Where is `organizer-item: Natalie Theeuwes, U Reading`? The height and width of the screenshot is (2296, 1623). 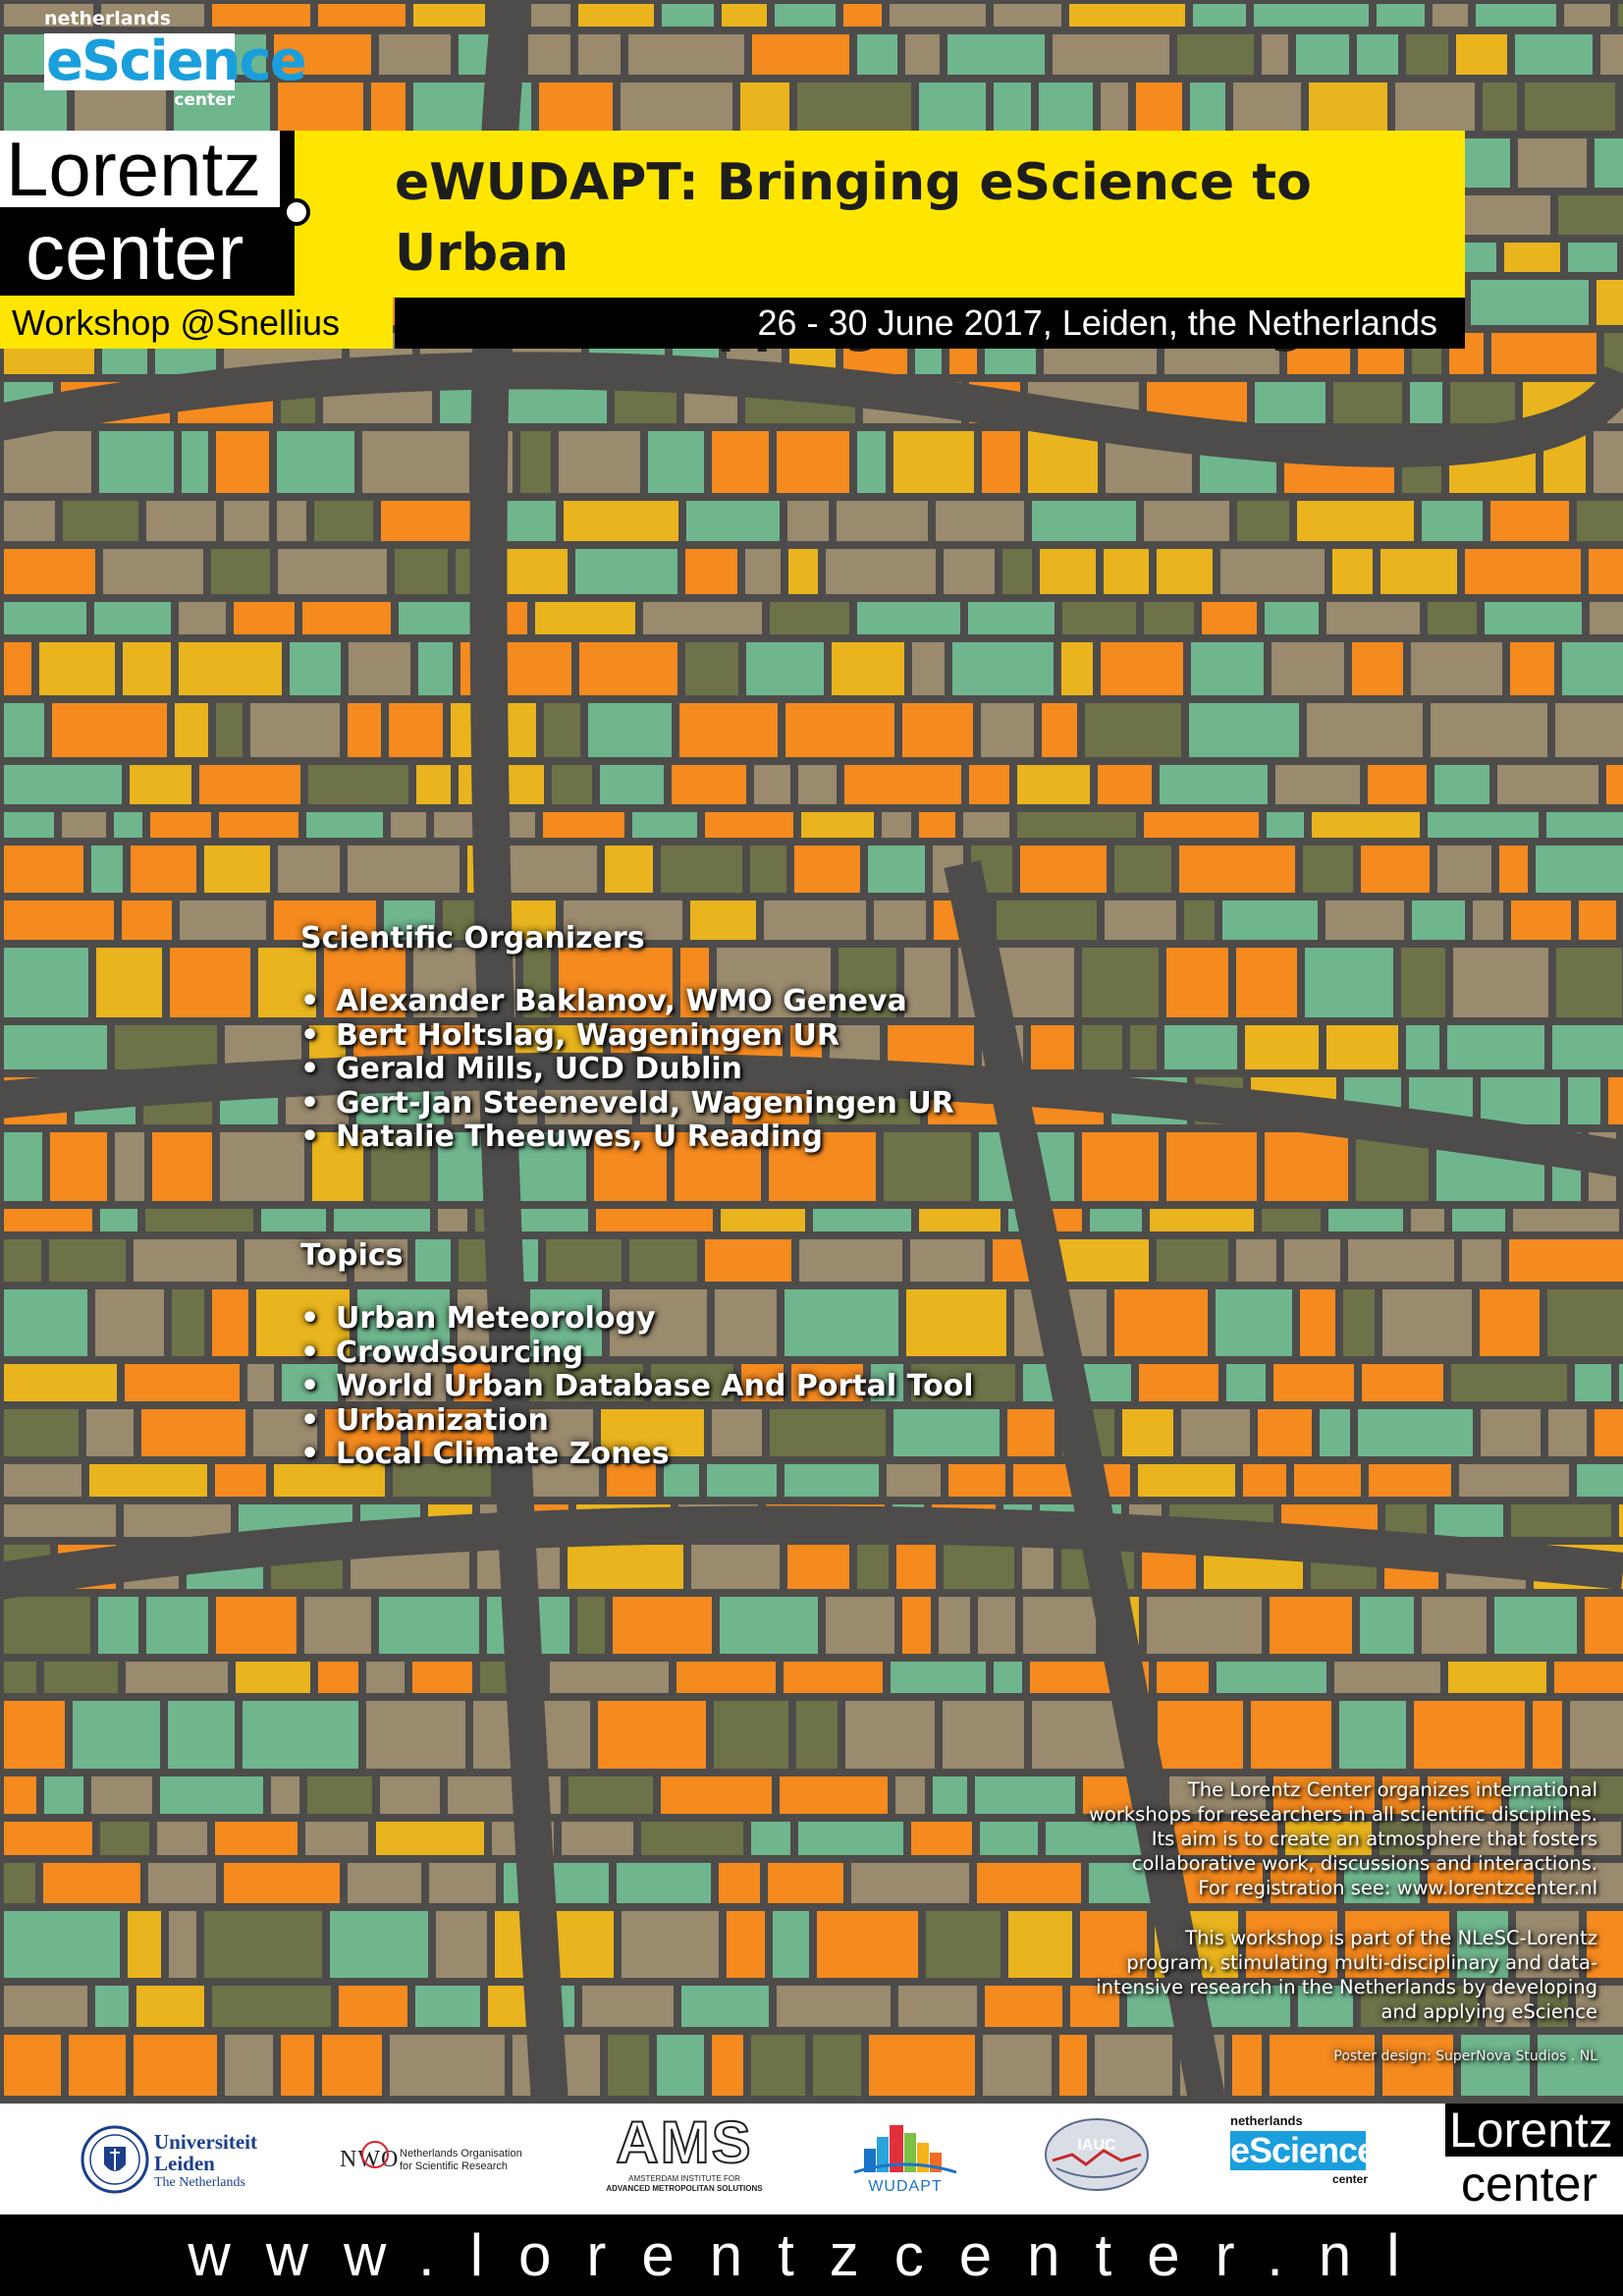 organizer-item: Natalie Theeuwes, U Reading is located at coordinates (627, 1137).